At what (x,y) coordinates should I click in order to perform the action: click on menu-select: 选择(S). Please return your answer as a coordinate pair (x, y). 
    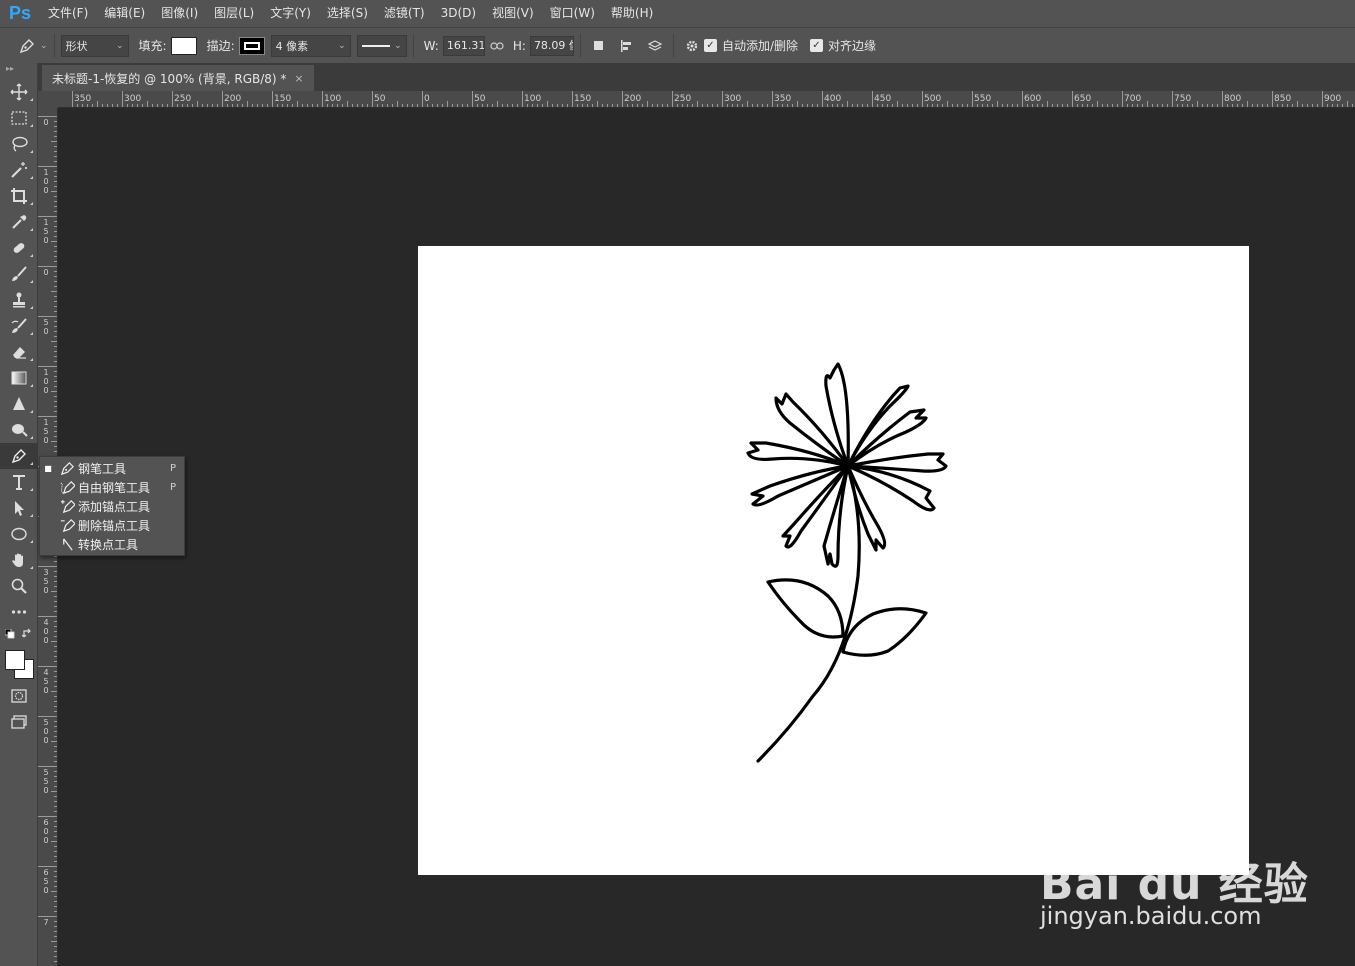
    Looking at the image, I should click on (347, 13).